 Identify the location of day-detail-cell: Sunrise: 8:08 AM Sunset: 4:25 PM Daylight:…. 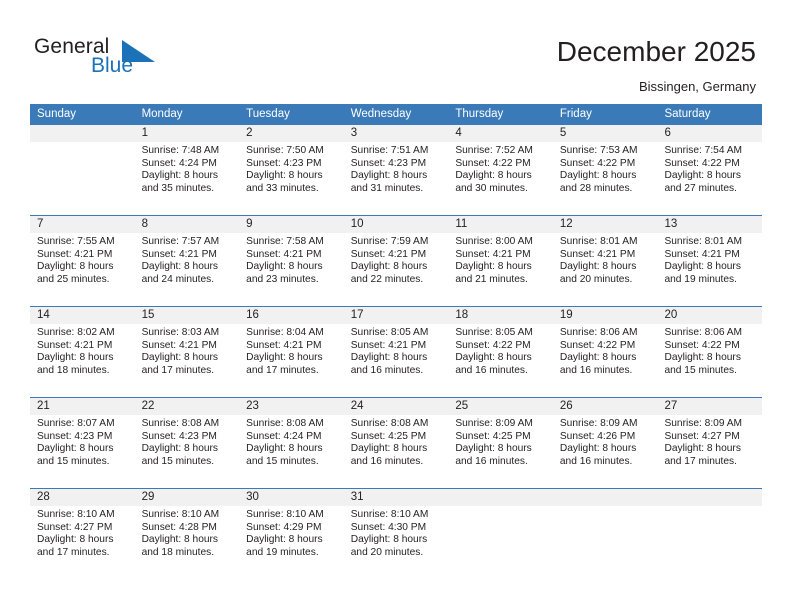
(396, 451).